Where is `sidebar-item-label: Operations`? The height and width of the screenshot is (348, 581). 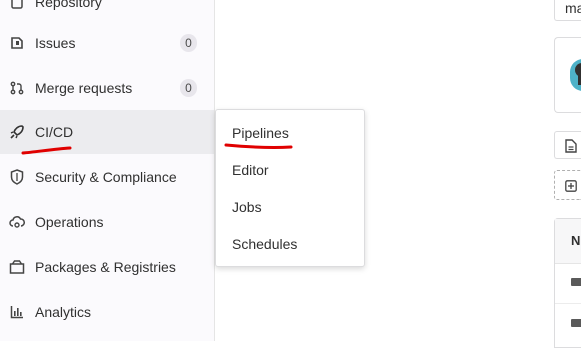 sidebar-item-label: Operations is located at coordinates (69, 222).